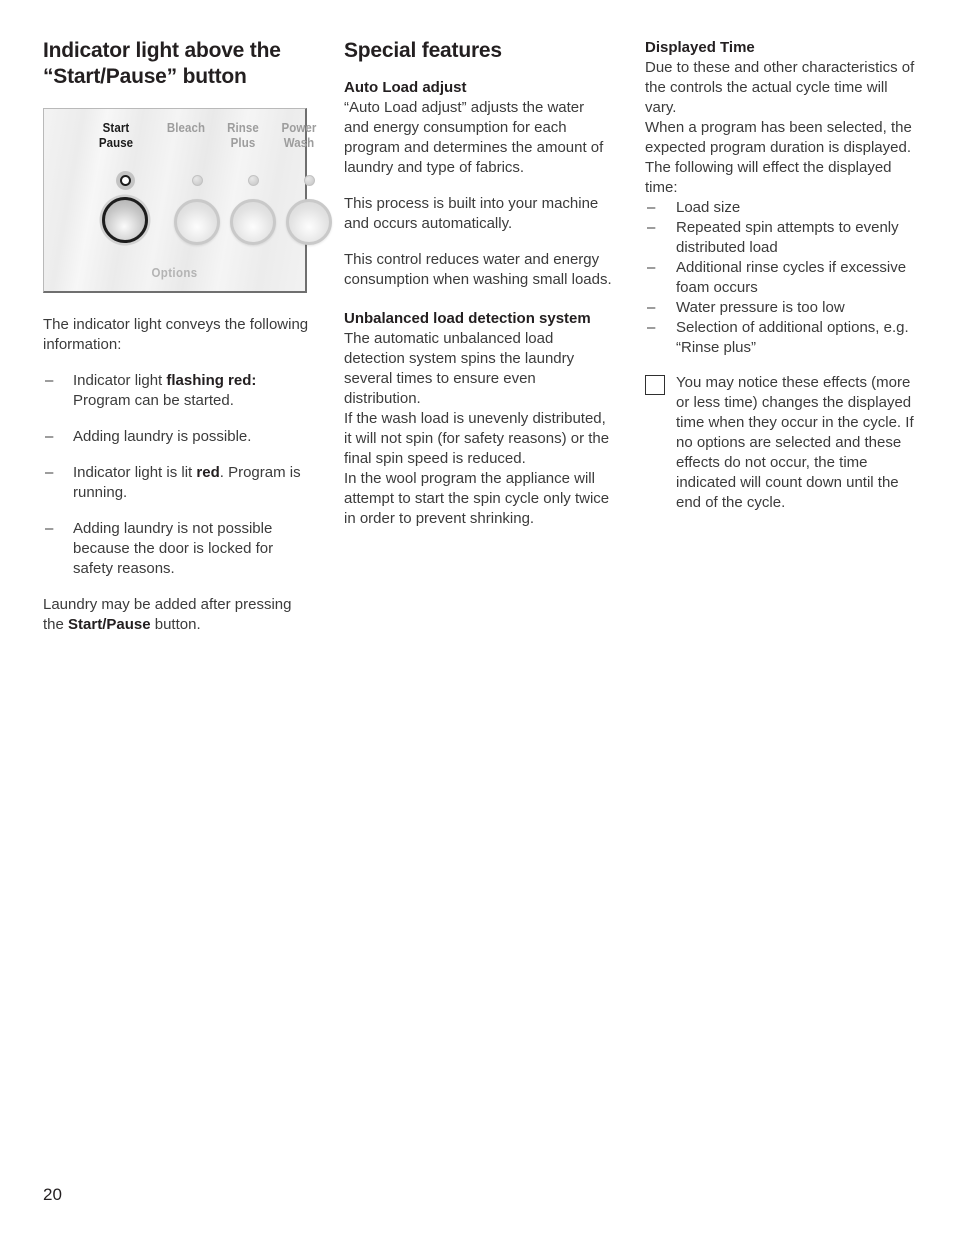  What do you see at coordinates (467, 318) in the screenshot?
I see `subheading-unbalanced-load: Unbalanced load detection system` at bounding box center [467, 318].